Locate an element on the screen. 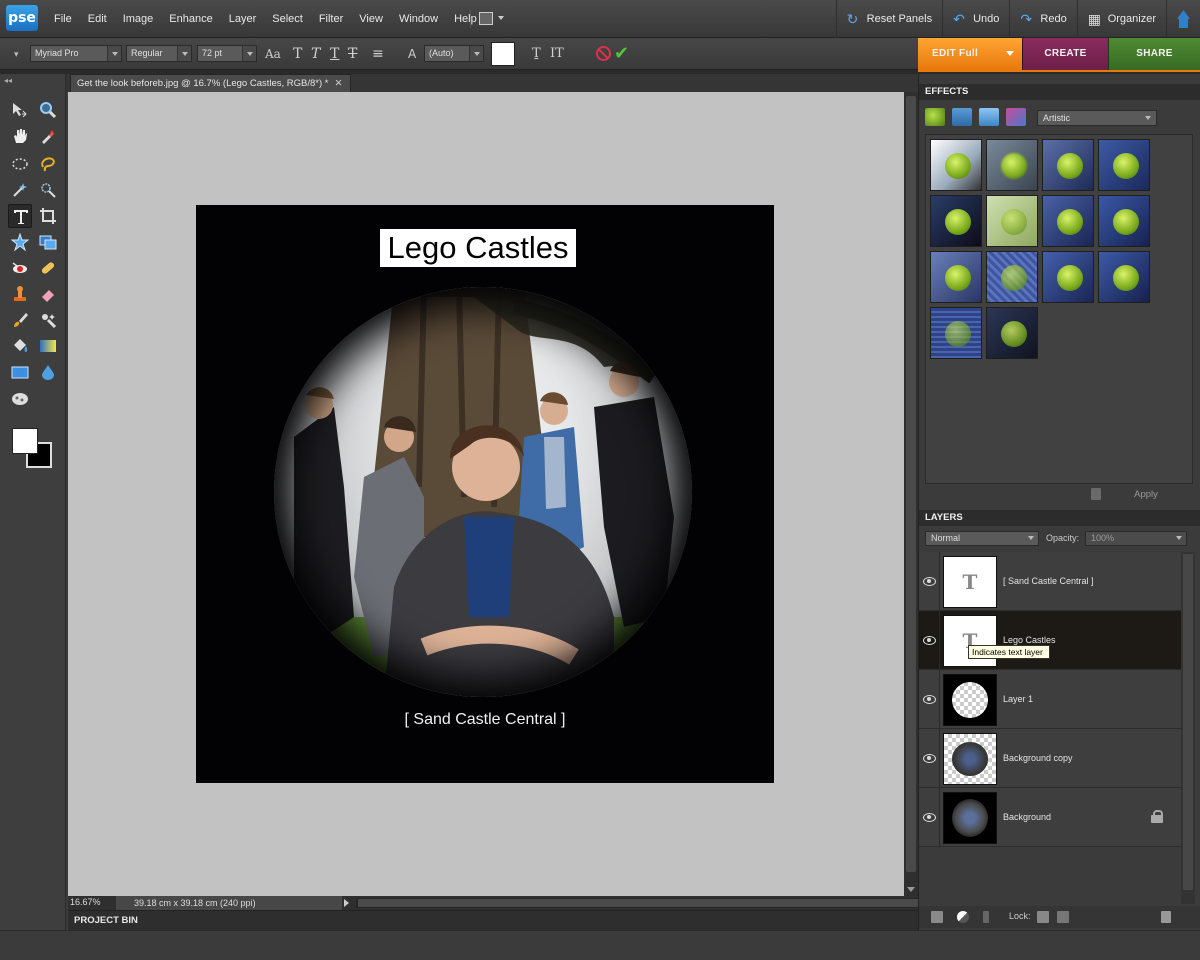 The width and height of the screenshot is (1200, 960). tool-preset-icon: ▾ is located at coordinates (16, 55).